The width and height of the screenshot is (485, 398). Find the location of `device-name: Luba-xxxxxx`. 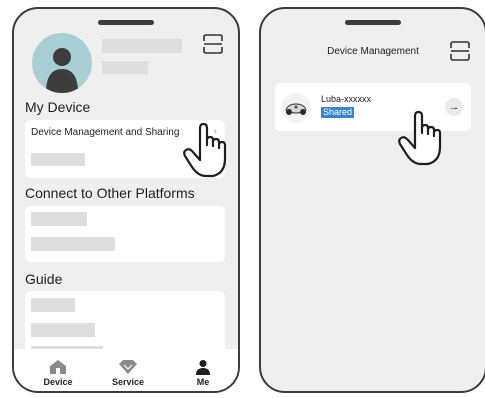

device-name: Luba-xxxxxx is located at coordinates (346, 99).